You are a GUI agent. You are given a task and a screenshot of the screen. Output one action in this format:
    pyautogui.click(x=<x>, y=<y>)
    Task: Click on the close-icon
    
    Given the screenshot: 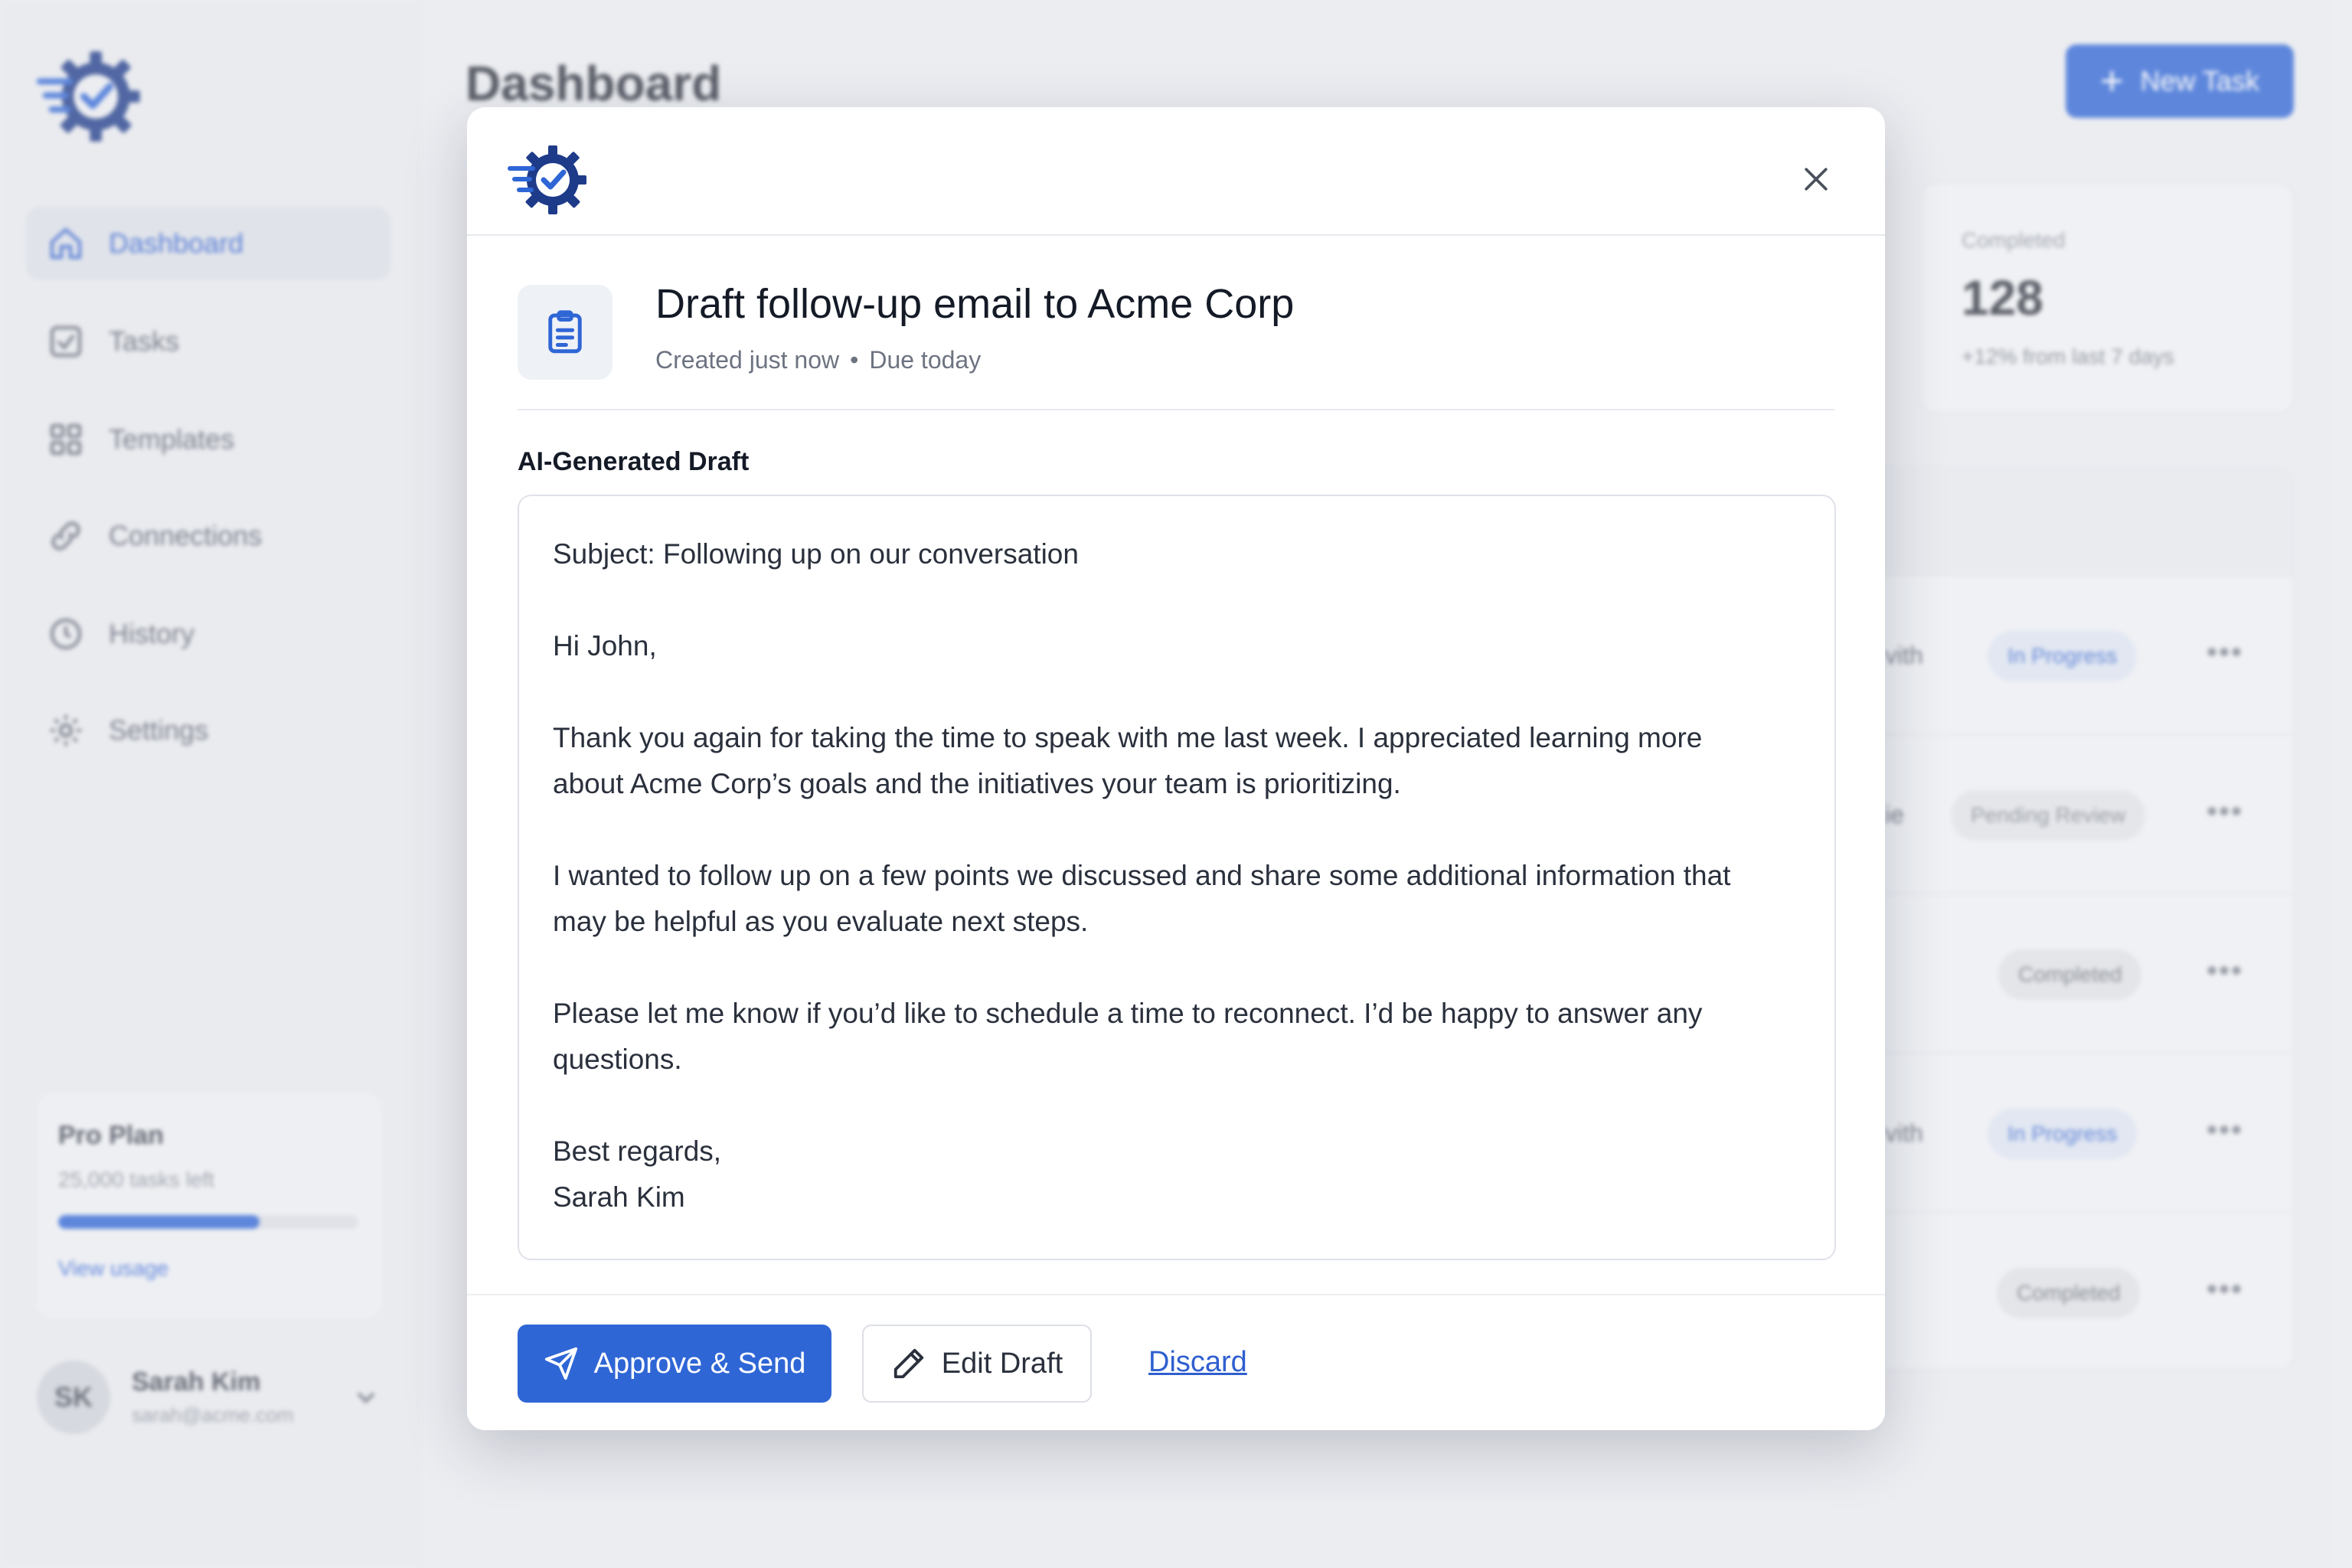 What is the action you would take?
    pyautogui.click(x=1816, y=179)
    